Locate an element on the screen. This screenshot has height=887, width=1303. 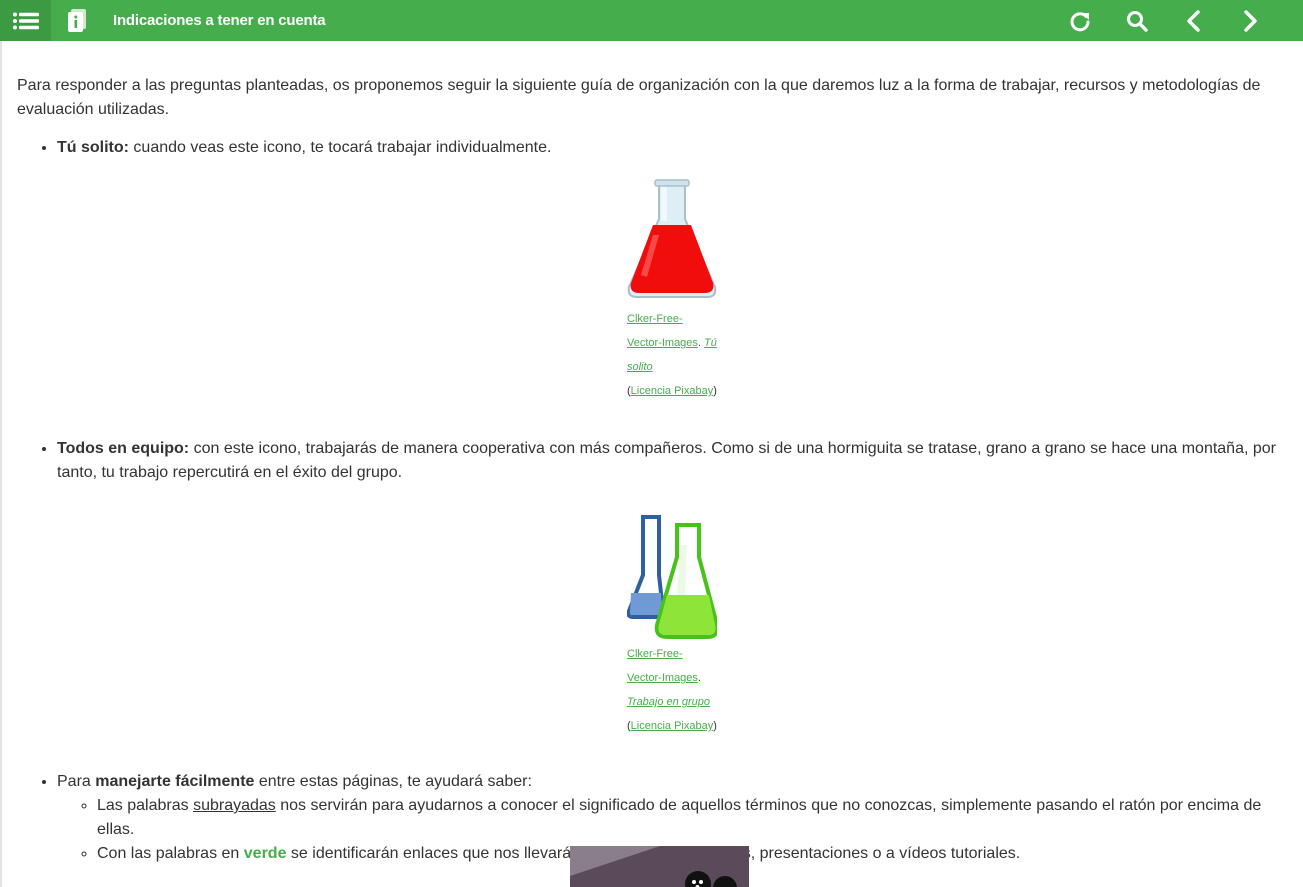
reload-button is located at coordinates (1080, 20).